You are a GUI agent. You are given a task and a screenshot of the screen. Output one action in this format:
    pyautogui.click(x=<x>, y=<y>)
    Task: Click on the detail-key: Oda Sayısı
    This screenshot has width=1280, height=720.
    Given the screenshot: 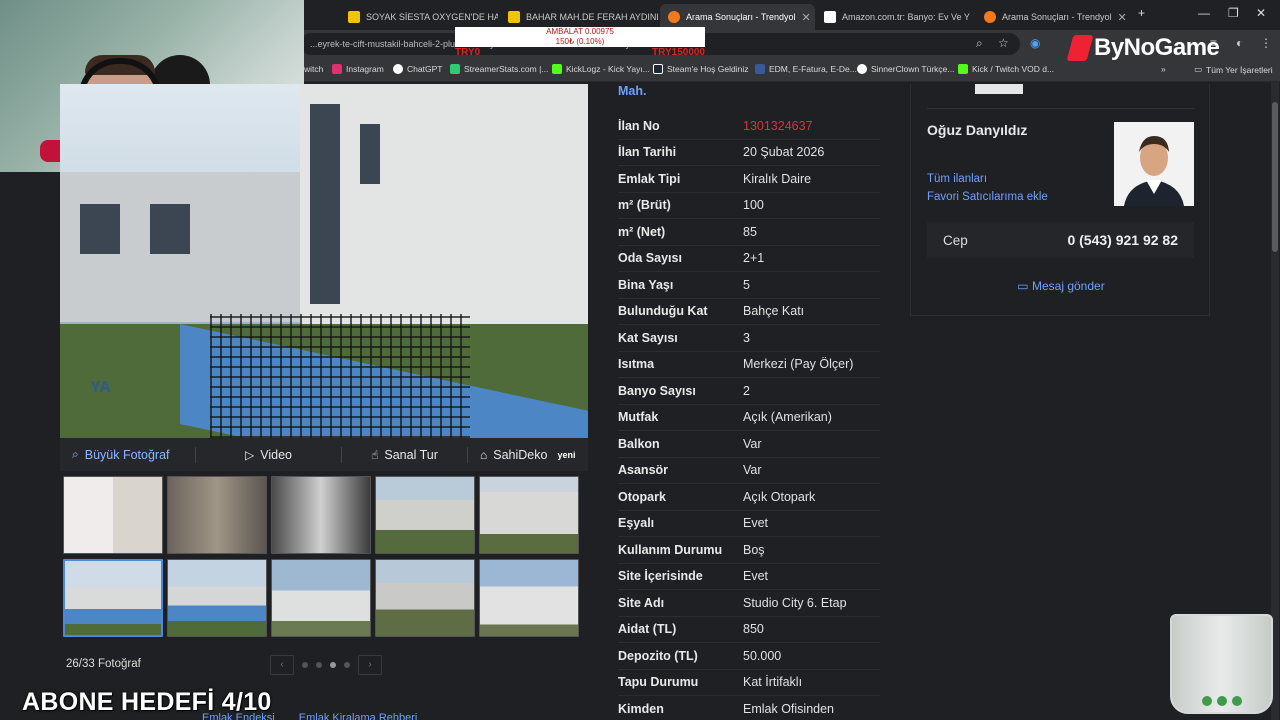 What is the action you would take?
    pyautogui.click(x=650, y=258)
    